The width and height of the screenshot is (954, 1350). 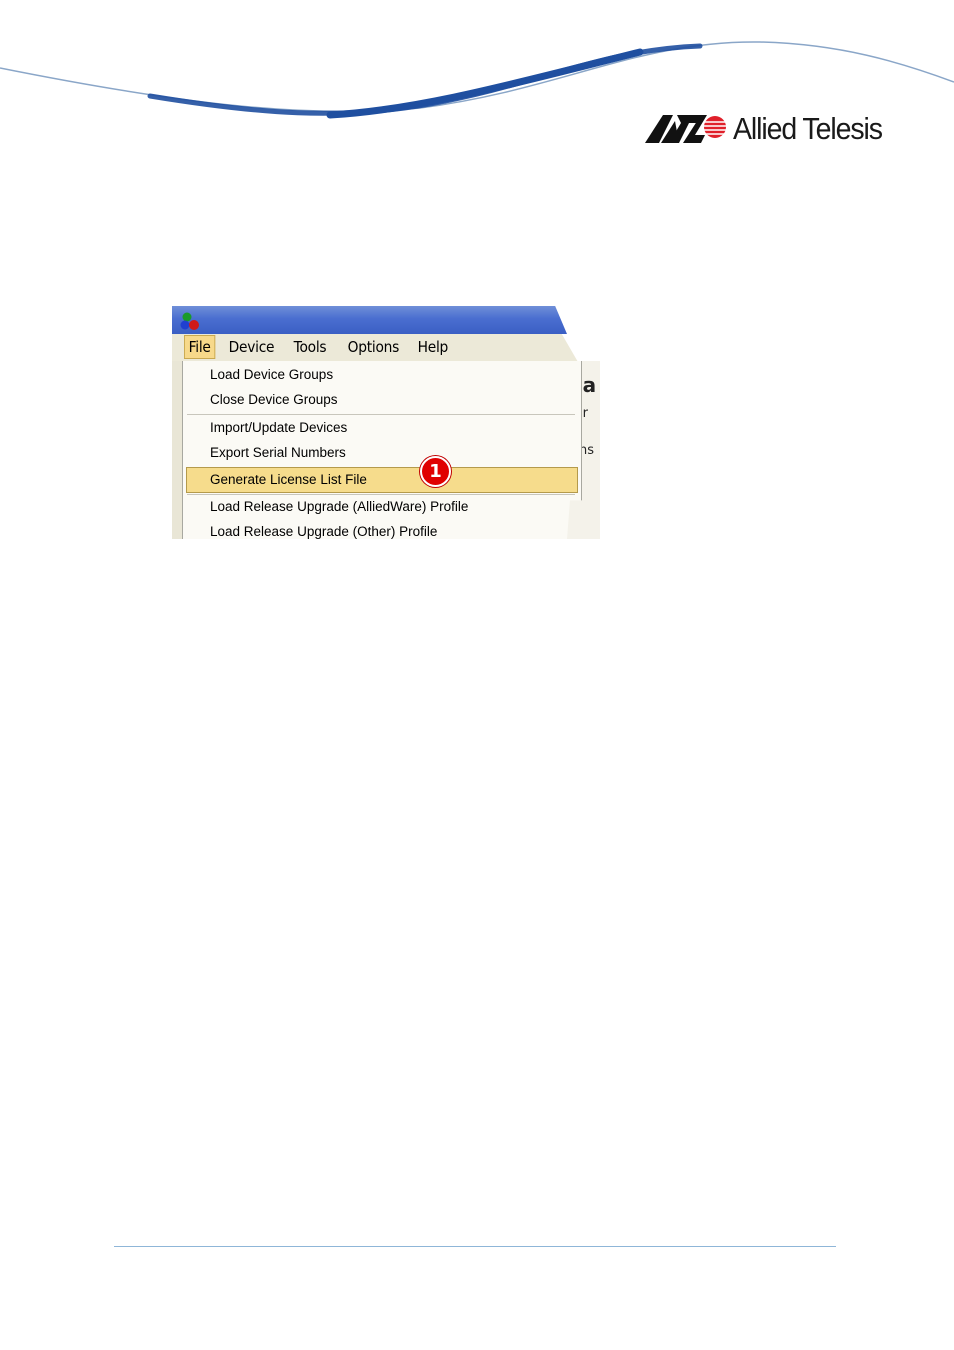 I want to click on menu-item-load-release-upgrade-other: Load Release Upgrade (Other) Profile, so click(x=382, y=529).